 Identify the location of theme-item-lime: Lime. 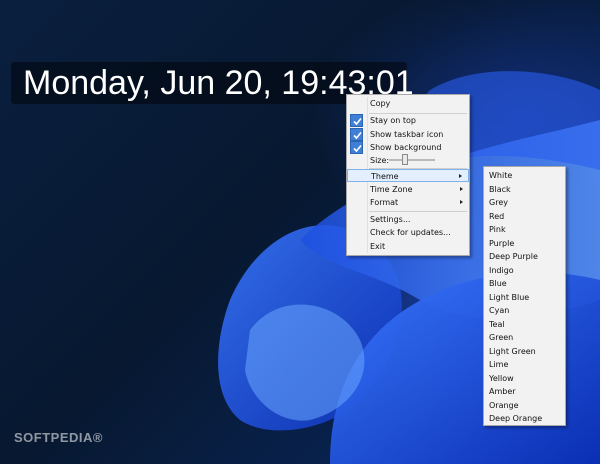
(524, 365).